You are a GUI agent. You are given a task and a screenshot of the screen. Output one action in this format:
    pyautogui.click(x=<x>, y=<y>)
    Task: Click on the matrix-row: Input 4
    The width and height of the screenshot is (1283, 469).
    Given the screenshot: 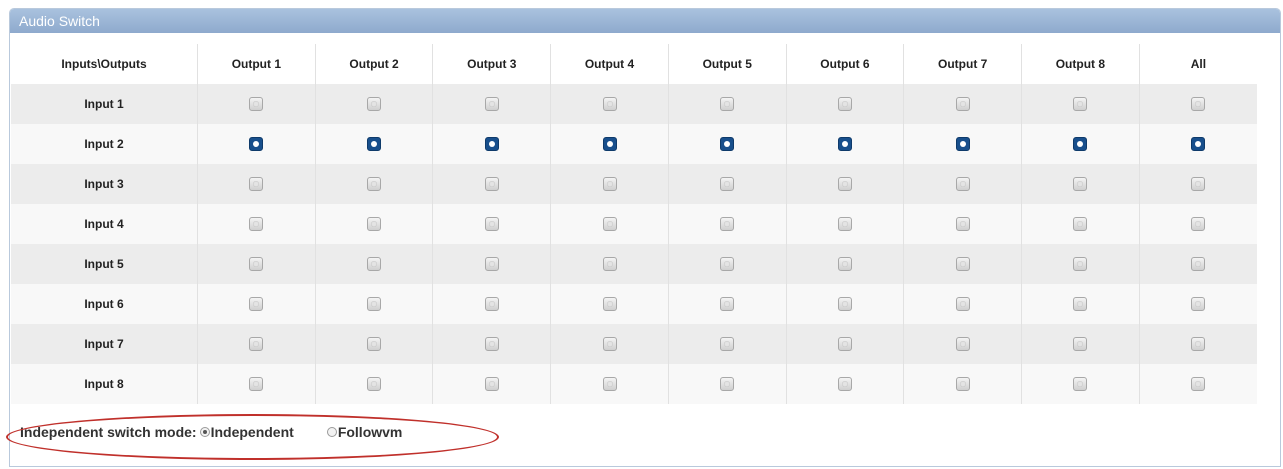 What is the action you would take?
    pyautogui.click(x=634, y=224)
    